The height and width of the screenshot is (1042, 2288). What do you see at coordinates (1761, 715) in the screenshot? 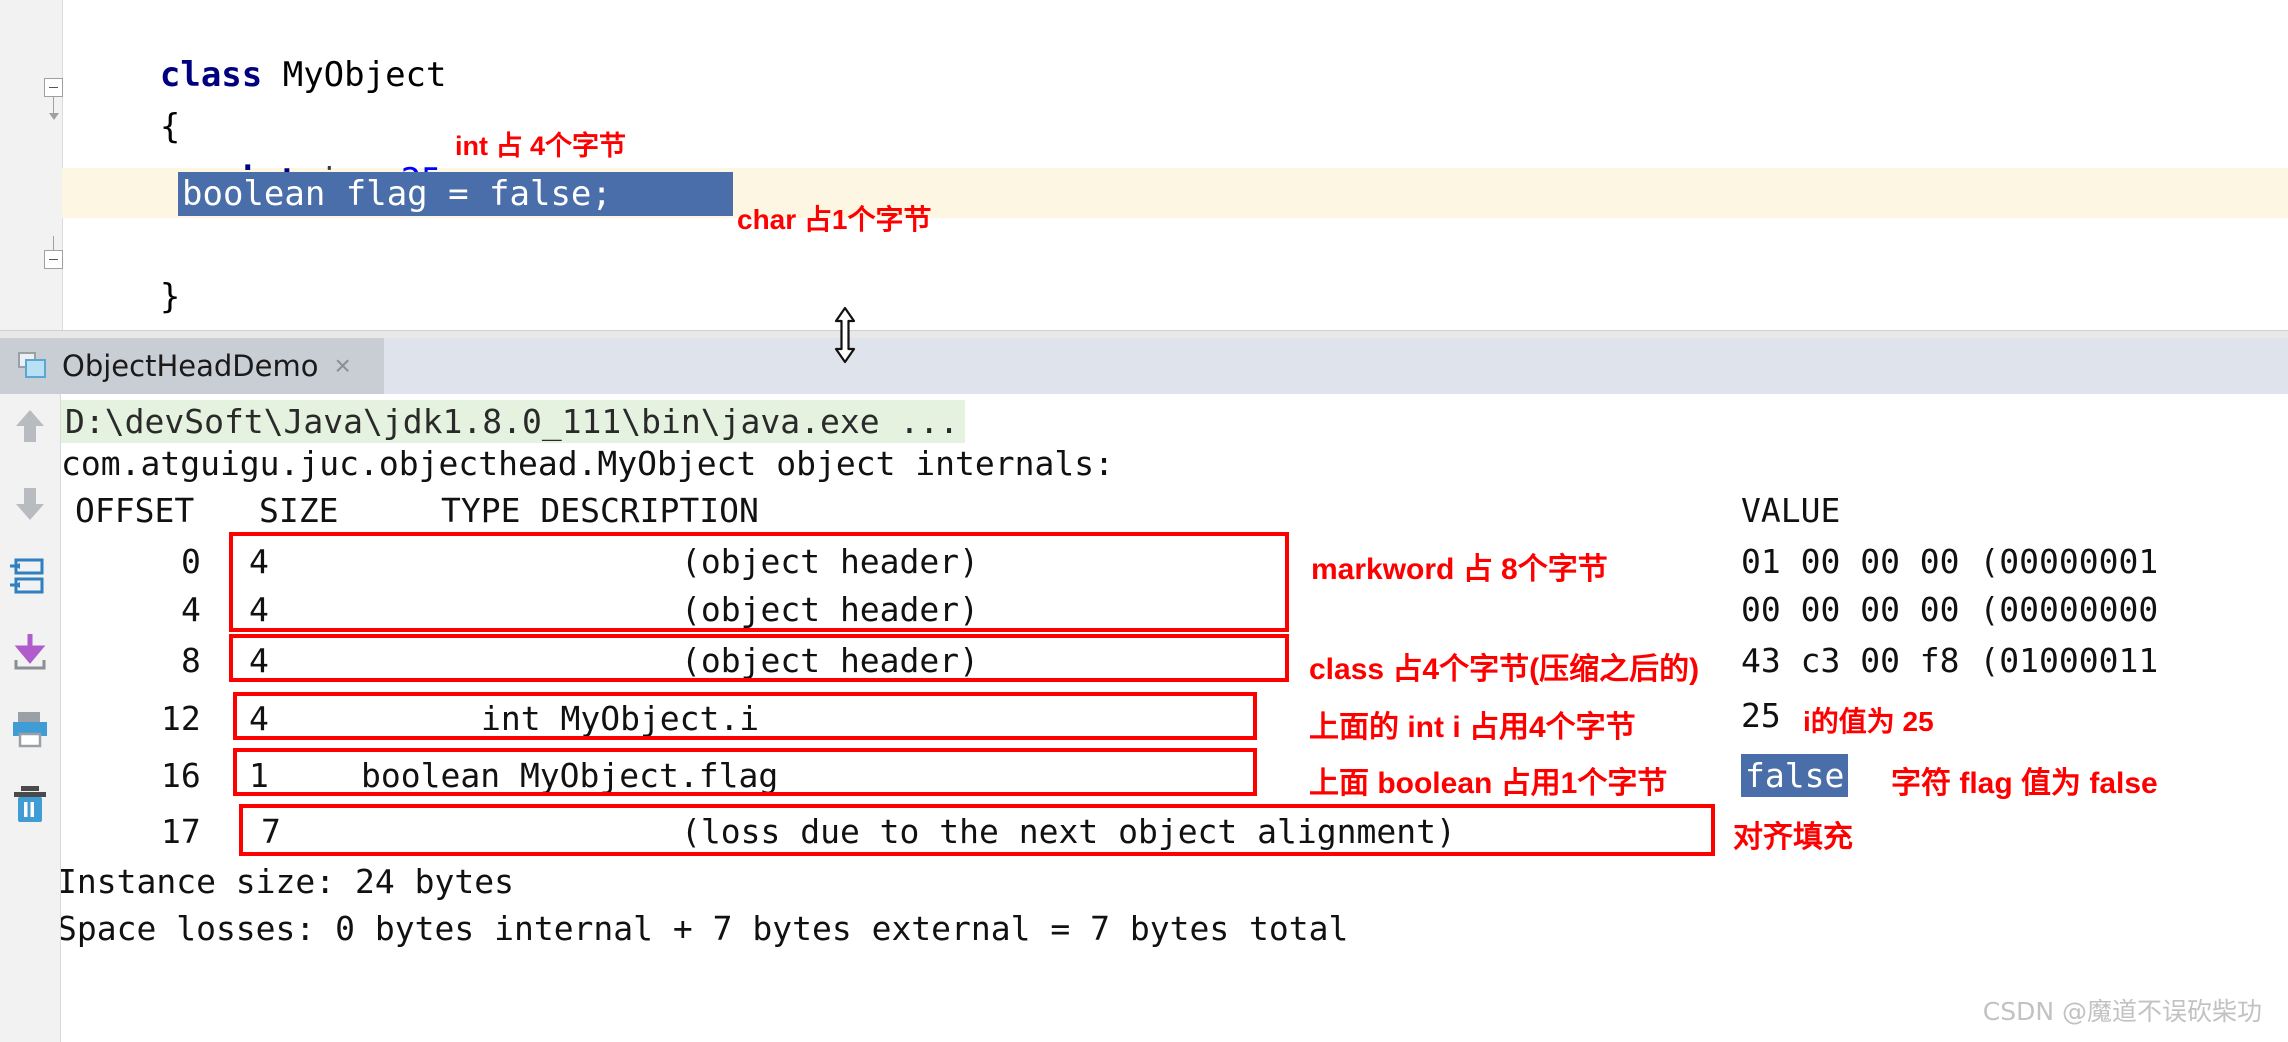
I see `row-3-value: 25` at bounding box center [1761, 715].